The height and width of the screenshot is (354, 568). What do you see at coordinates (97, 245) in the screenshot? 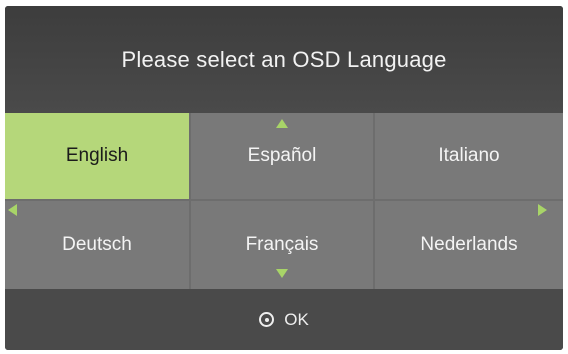
I see `language-option-deutsch: Deutsch` at bounding box center [97, 245].